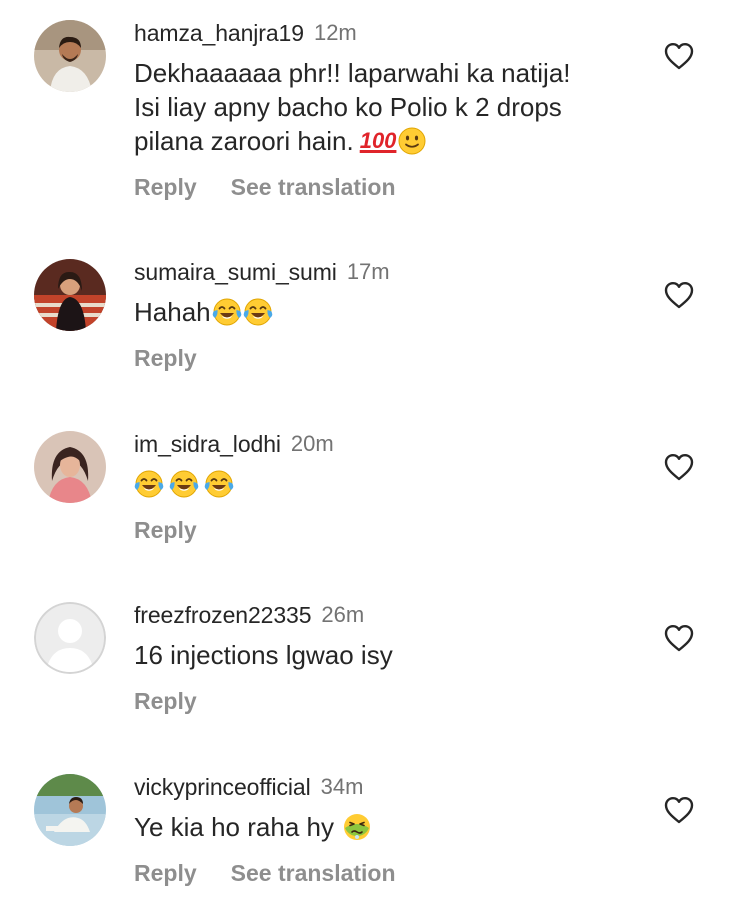  What do you see at coordinates (352, 73) in the screenshot?
I see `comment-text-line: Dekhaaaaaa phr!! laparwahi ka natija!` at bounding box center [352, 73].